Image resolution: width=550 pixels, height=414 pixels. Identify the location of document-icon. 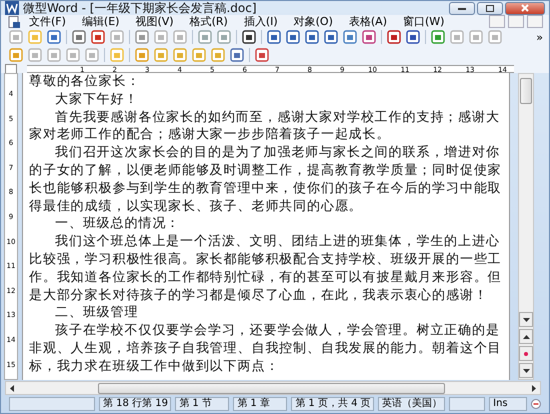
(14, 22).